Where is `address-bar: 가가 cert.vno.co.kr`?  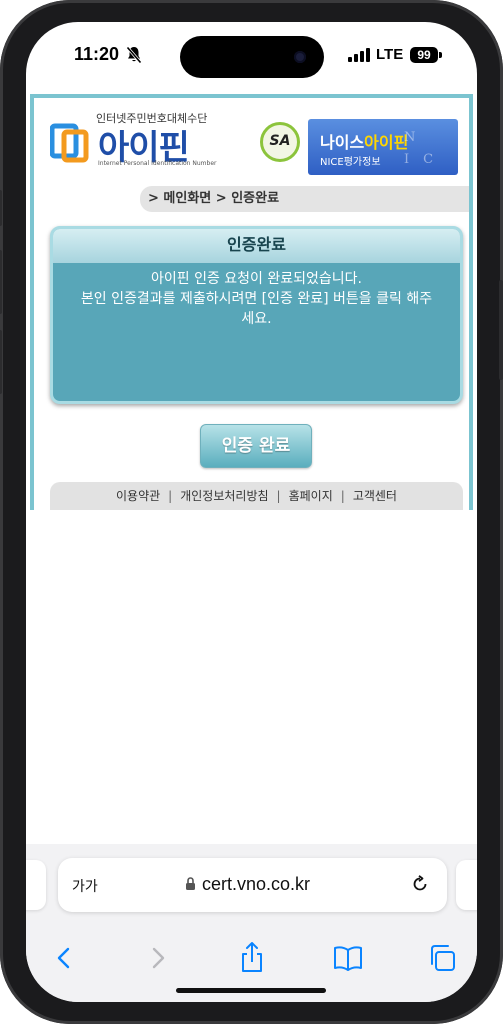
address-bar: 가가 cert.vno.co.kr is located at coordinates (252, 885).